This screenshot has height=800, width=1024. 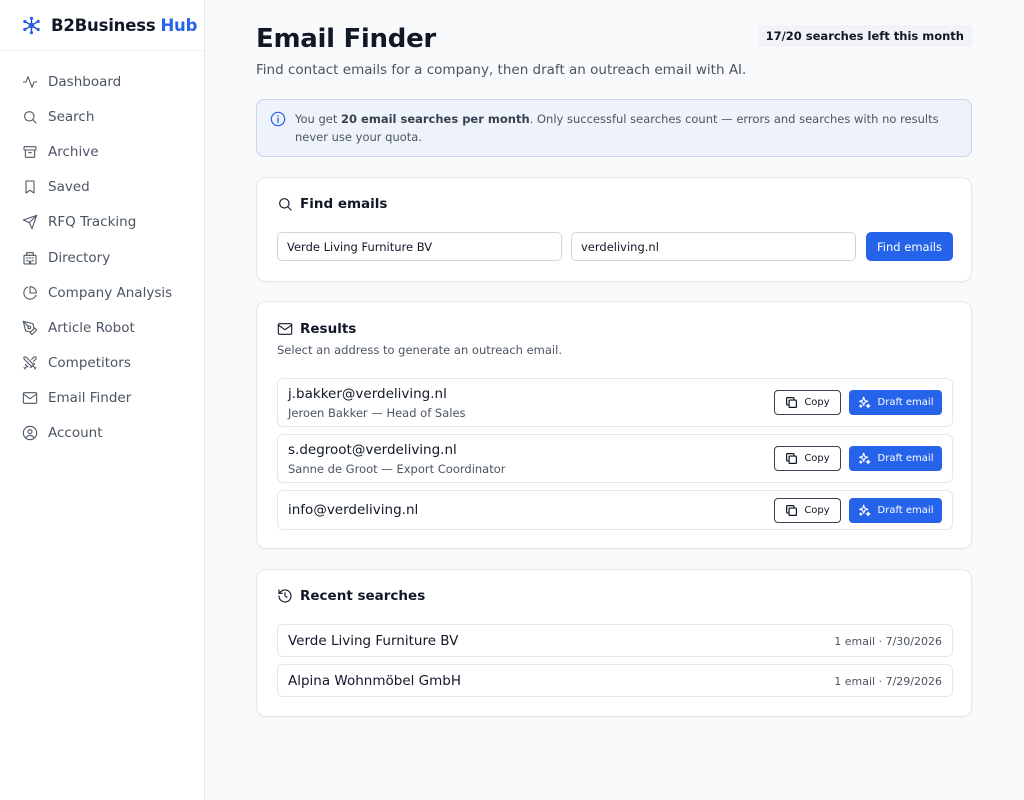 I want to click on sidebar-item-label: Dashboard, so click(x=85, y=81).